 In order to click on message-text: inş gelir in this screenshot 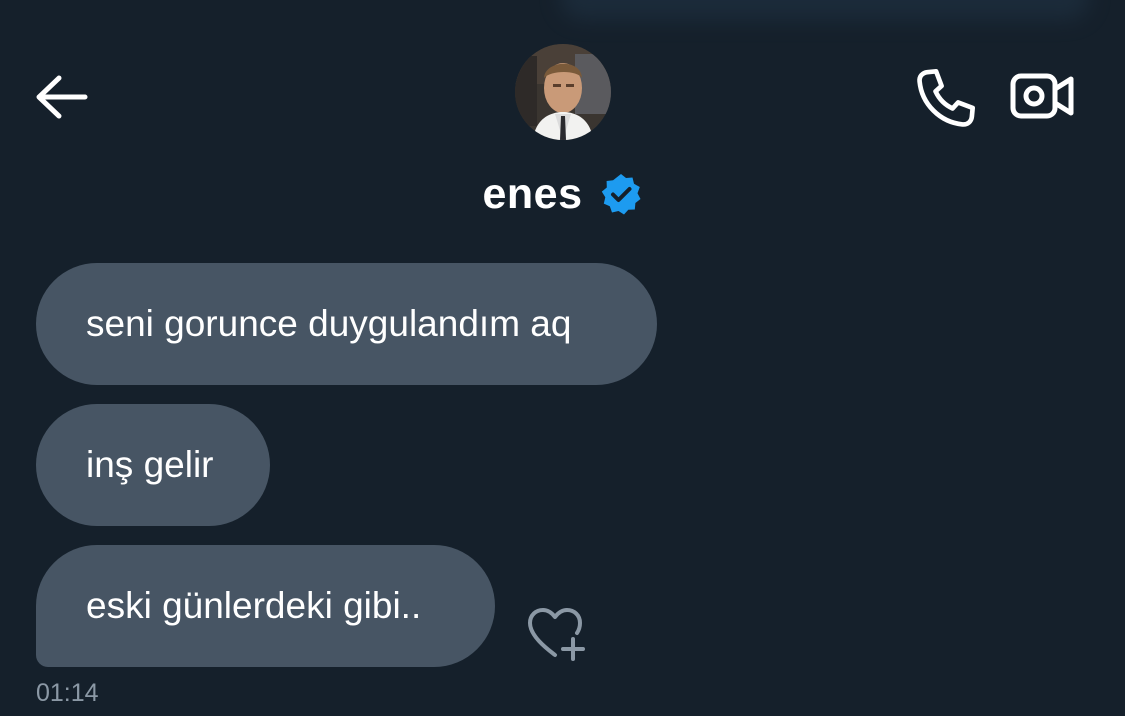, I will do `click(150, 464)`.